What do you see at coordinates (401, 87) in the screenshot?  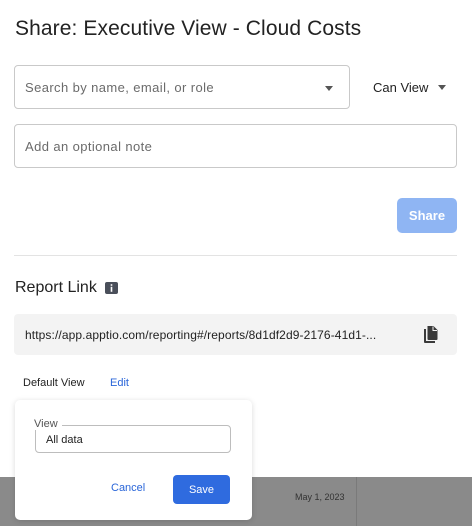 I see `permission-value: Can View` at bounding box center [401, 87].